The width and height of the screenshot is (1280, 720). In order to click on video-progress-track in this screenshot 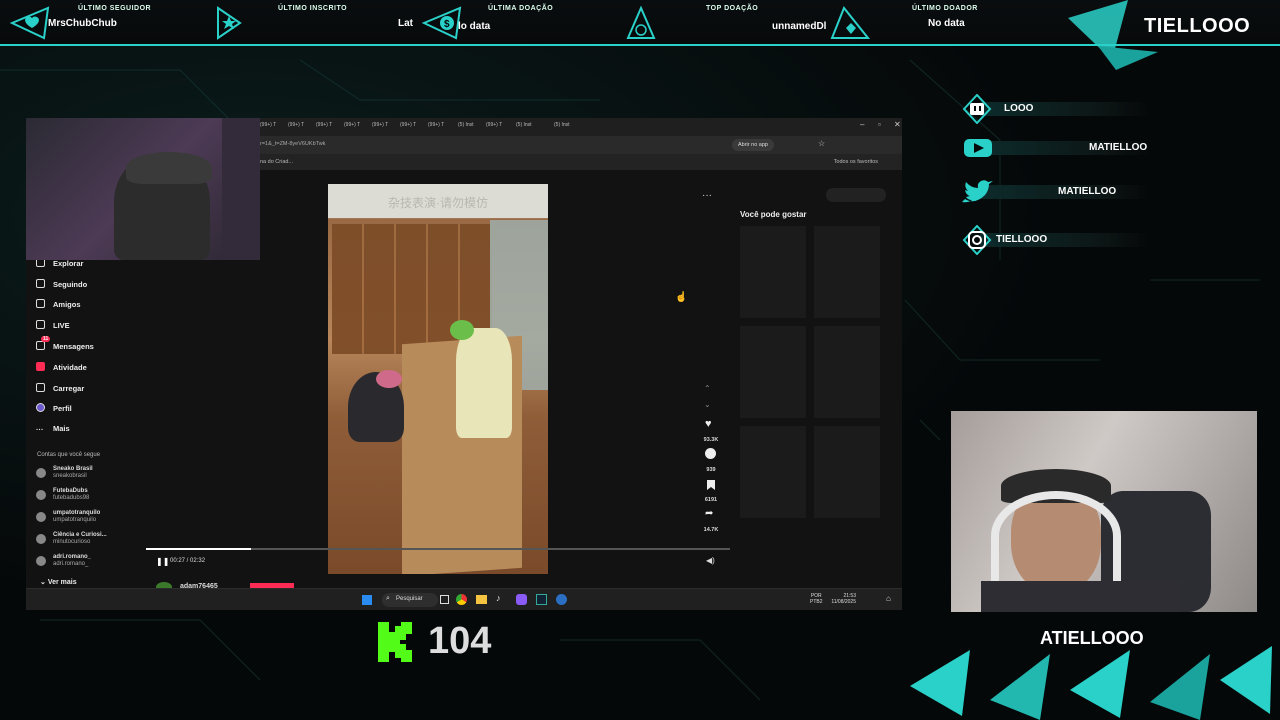, I will do `click(438, 549)`.